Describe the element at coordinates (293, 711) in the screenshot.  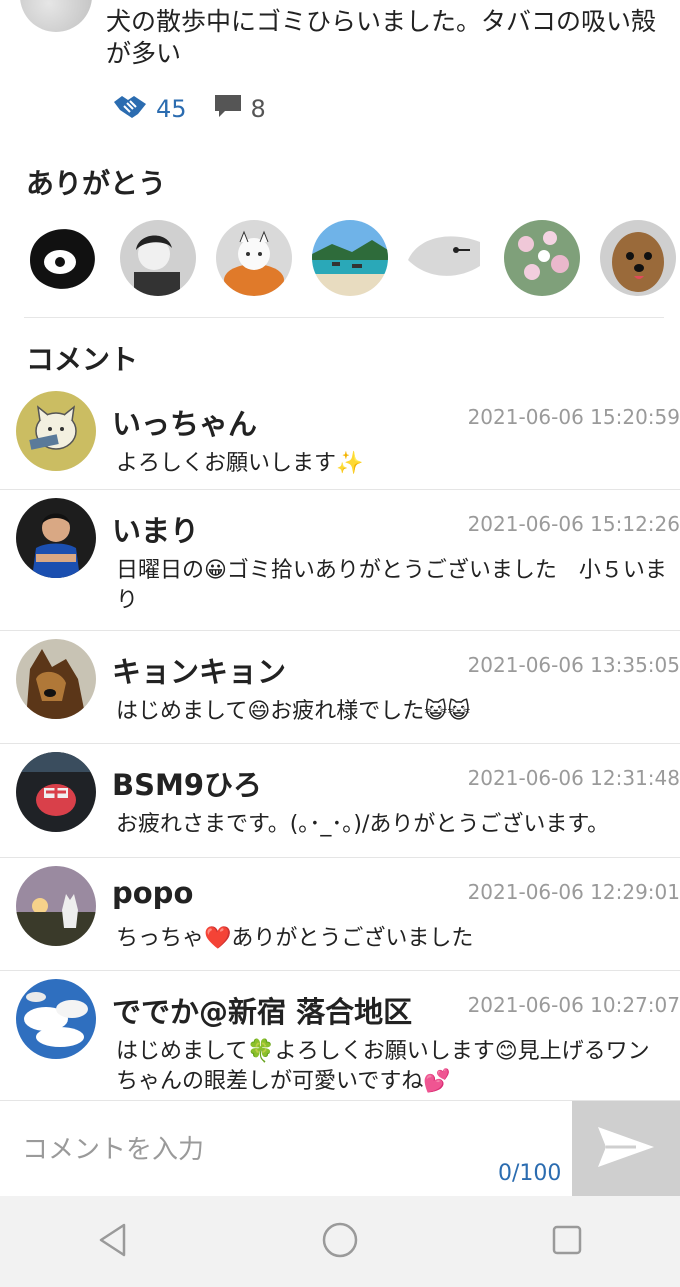
I see `comment-text: はじめまして😄お疲れ様でした😺😺` at that location.